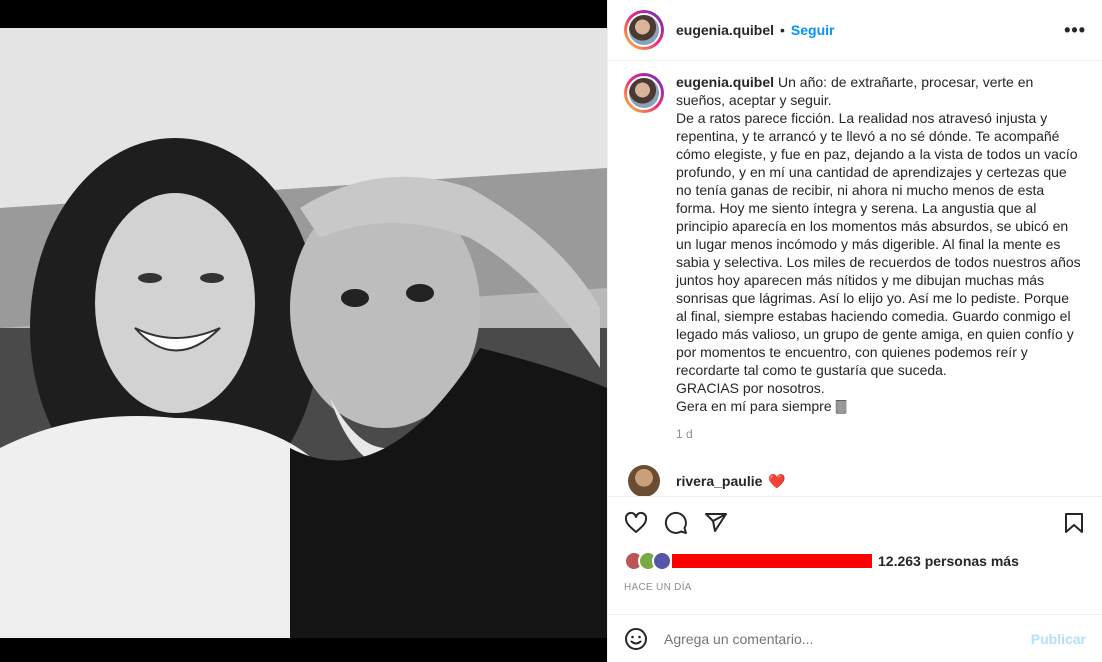  I want to click on caption-time: 1 d, so click(879, 434).